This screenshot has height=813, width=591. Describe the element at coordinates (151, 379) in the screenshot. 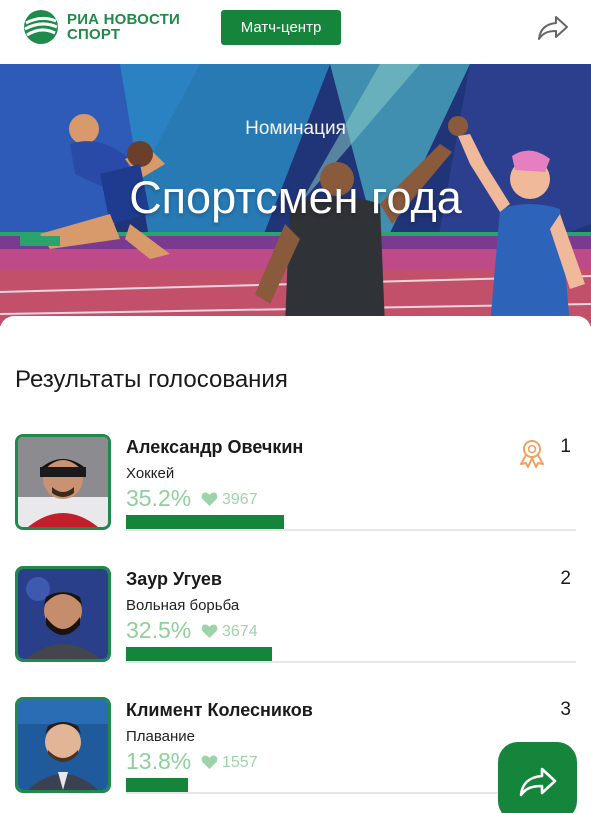

I see `results-title: Результаты голосования` at that location.